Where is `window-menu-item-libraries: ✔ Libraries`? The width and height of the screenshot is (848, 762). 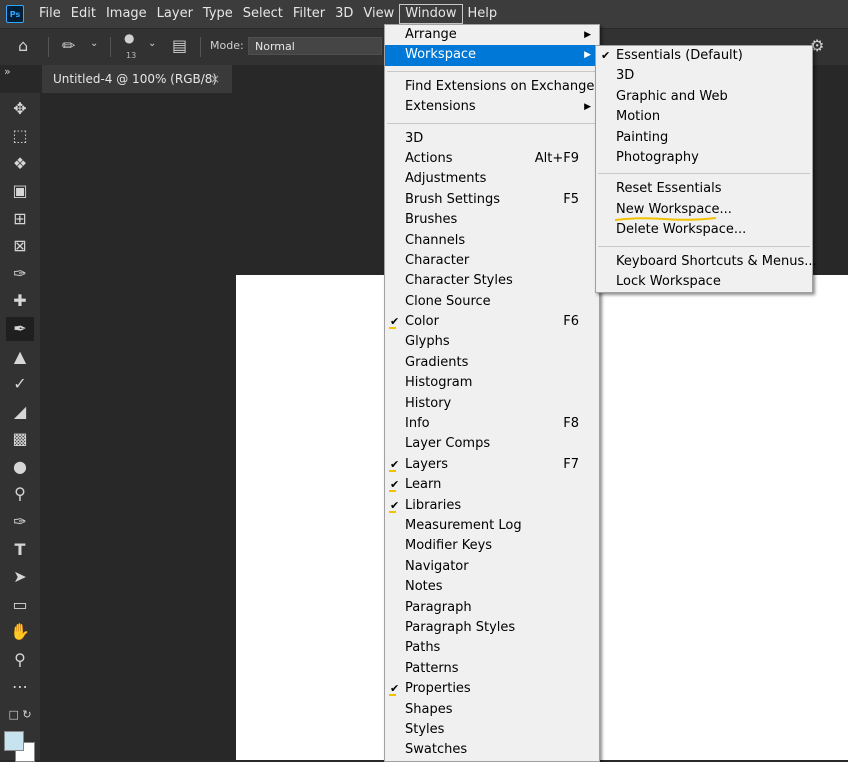 window-menu-item-libraries: ✔ Libraries is located at coordinates (492, 506).